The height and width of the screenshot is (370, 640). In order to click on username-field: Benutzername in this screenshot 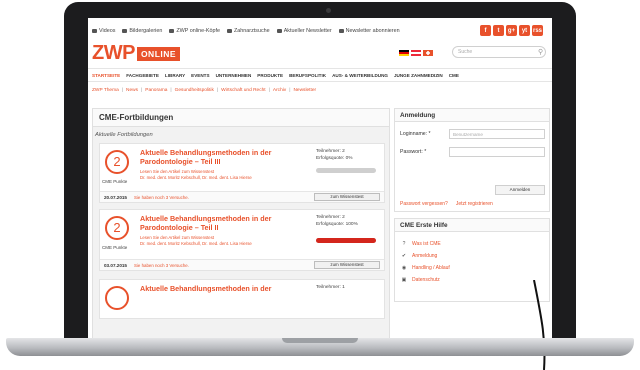, I will do `click(497, 134)`.